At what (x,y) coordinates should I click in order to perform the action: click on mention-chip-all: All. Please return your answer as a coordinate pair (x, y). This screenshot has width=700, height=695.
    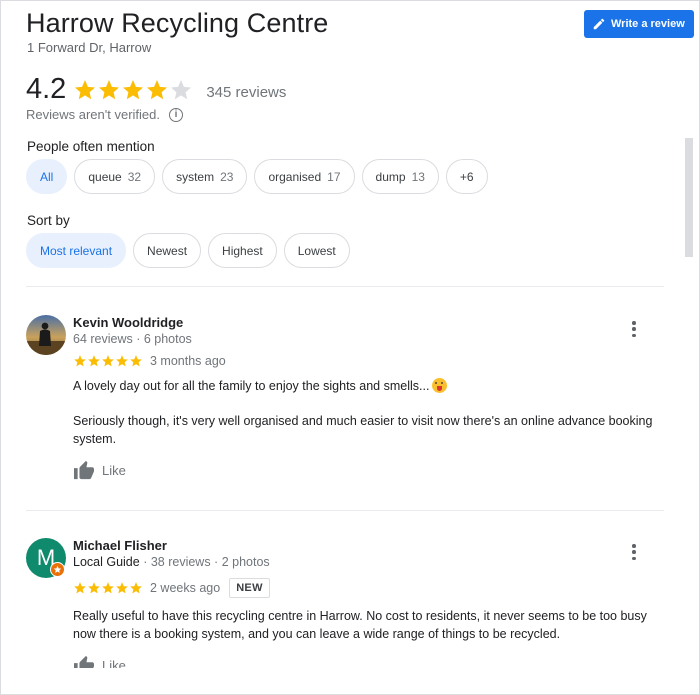
    Looking at the image, I should click on (47, 176).